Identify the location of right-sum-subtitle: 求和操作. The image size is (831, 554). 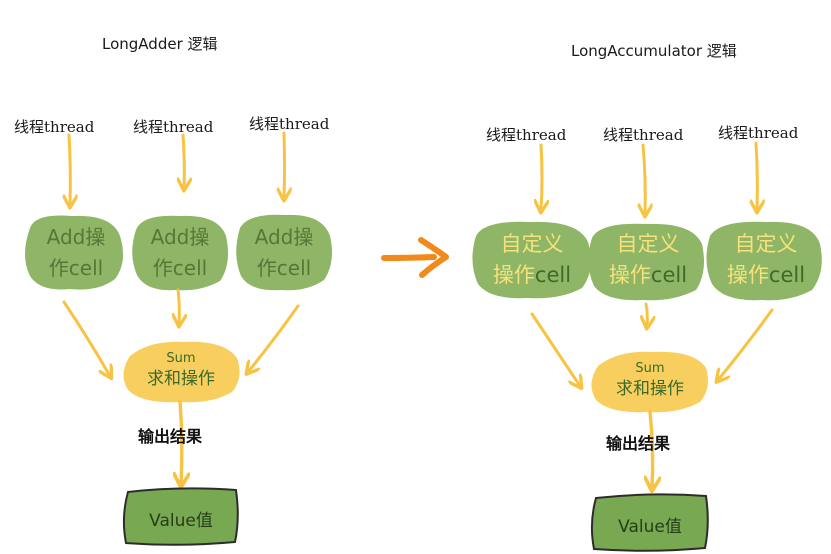
(650, 389).